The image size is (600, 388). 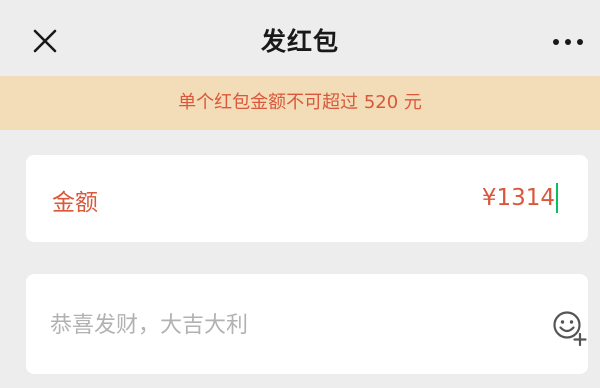 I want to click on emoji-button, so click(x=570, y=328).